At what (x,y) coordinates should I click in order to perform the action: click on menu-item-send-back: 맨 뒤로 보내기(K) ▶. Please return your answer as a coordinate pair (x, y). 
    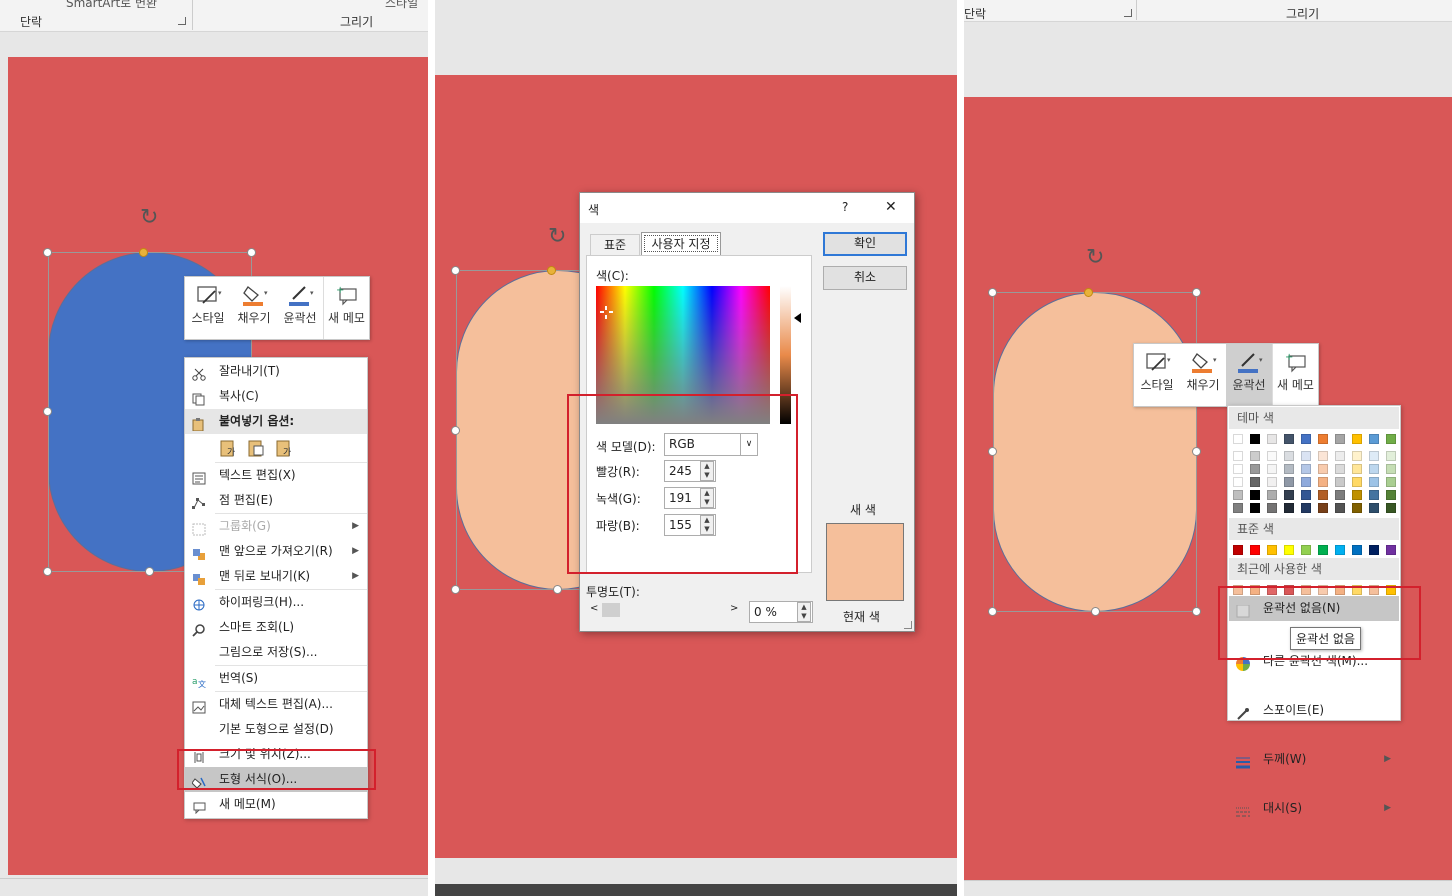
    Looking at the image, I should click on (276, 576).